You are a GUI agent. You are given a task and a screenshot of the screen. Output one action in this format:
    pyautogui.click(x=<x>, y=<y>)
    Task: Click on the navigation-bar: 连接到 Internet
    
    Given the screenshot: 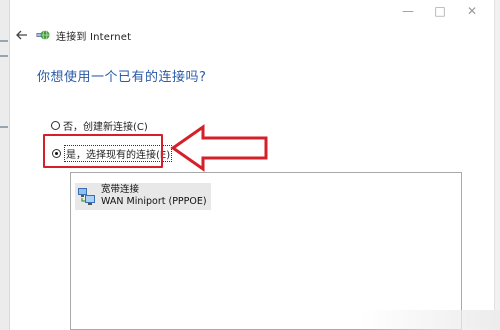 What is the action you would take?
    pyautogui.click(x=72, y=35)
    